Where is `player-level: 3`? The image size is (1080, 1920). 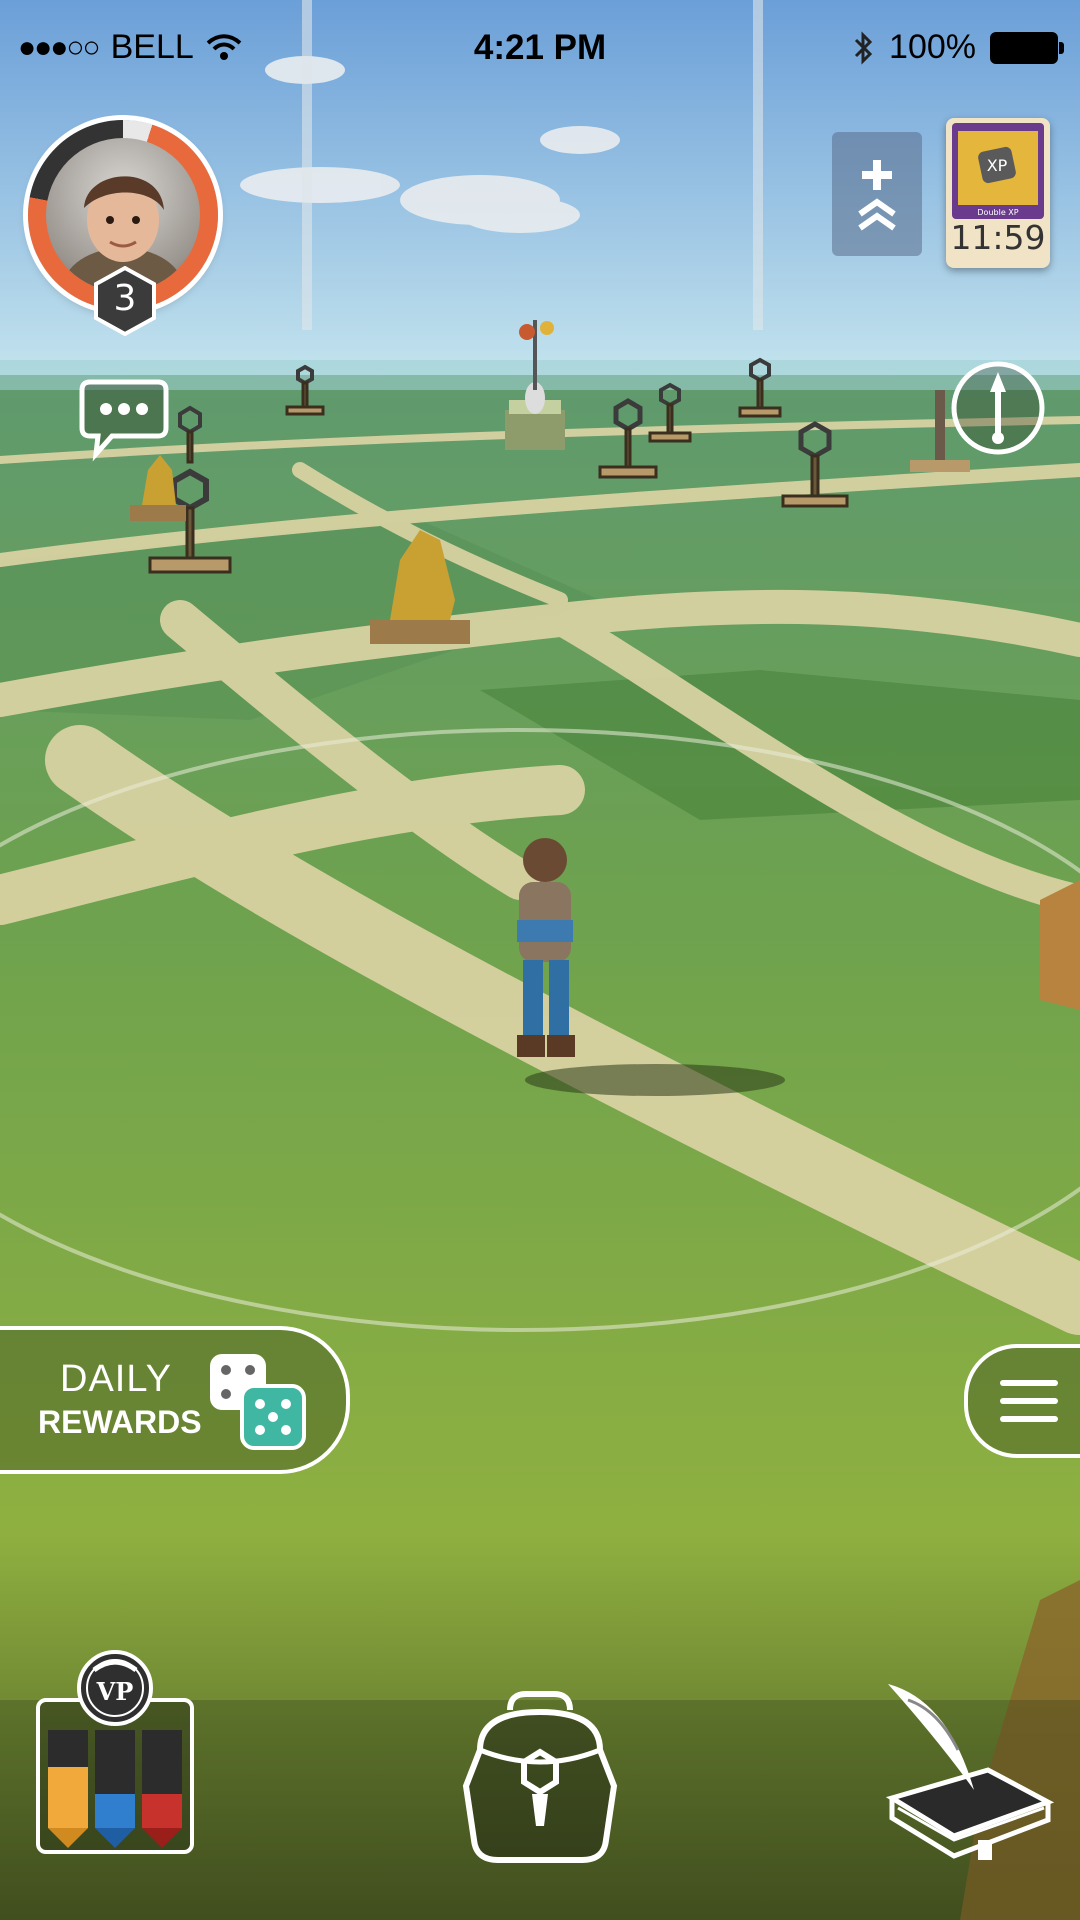 player-level: 3 is located at coordinates (125, 298).